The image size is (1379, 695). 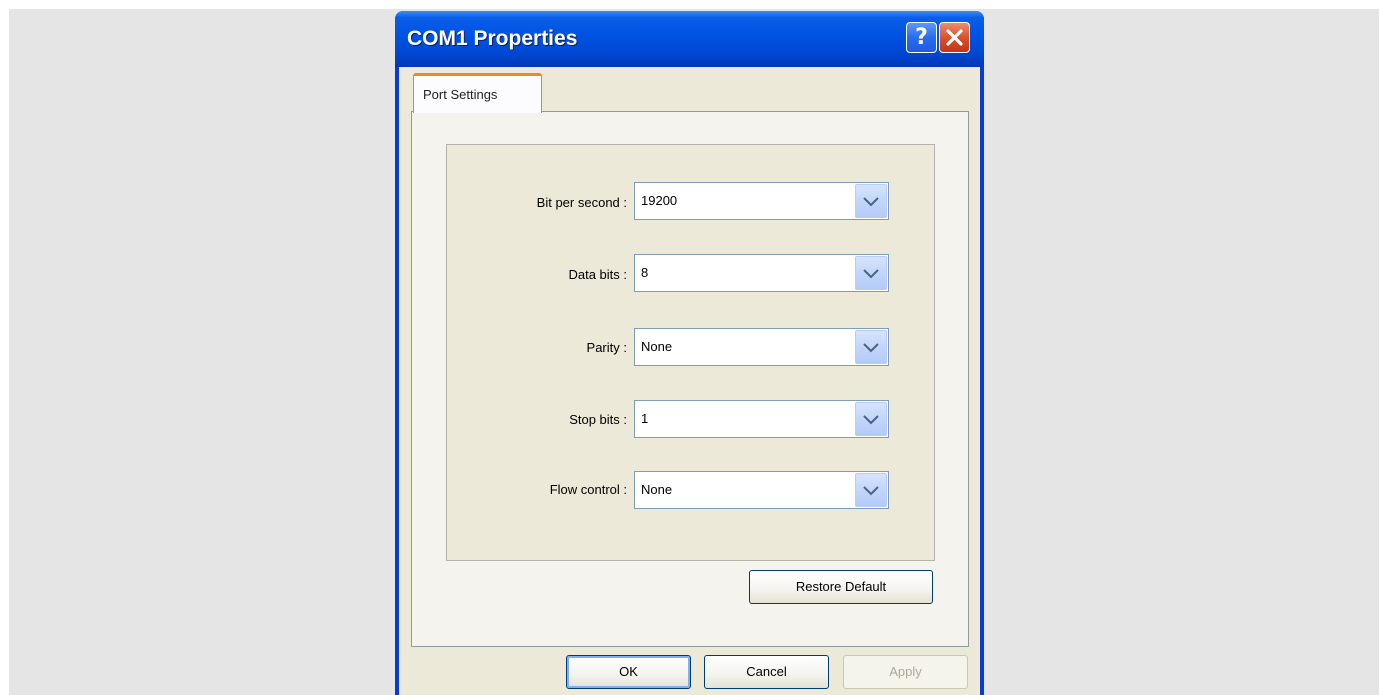 I want to click on data-bits-dropdown-button, so click(x=871, y=273).